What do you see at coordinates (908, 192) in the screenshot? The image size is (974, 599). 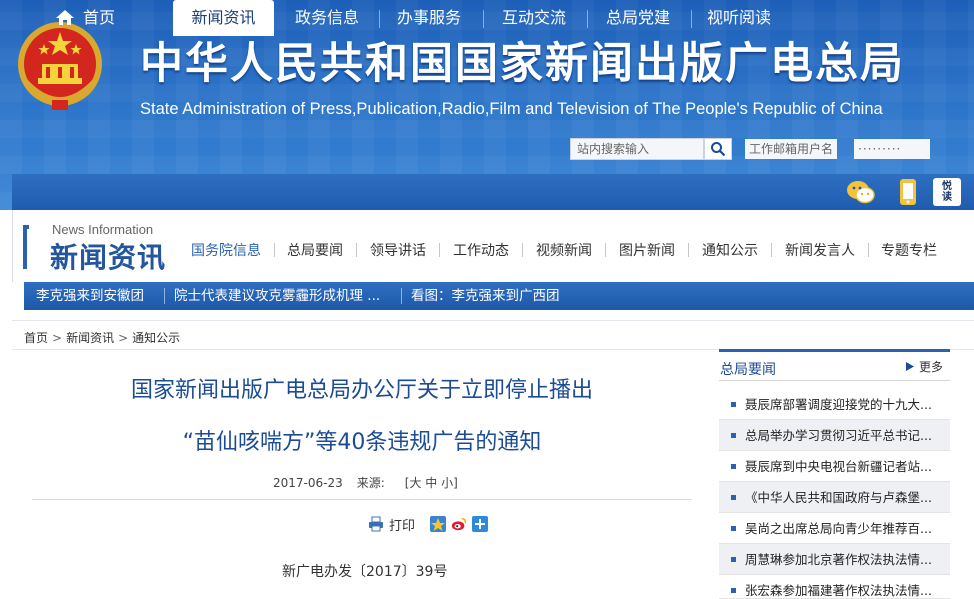 I see `mobile-icon` at bounding box center [908, 192].